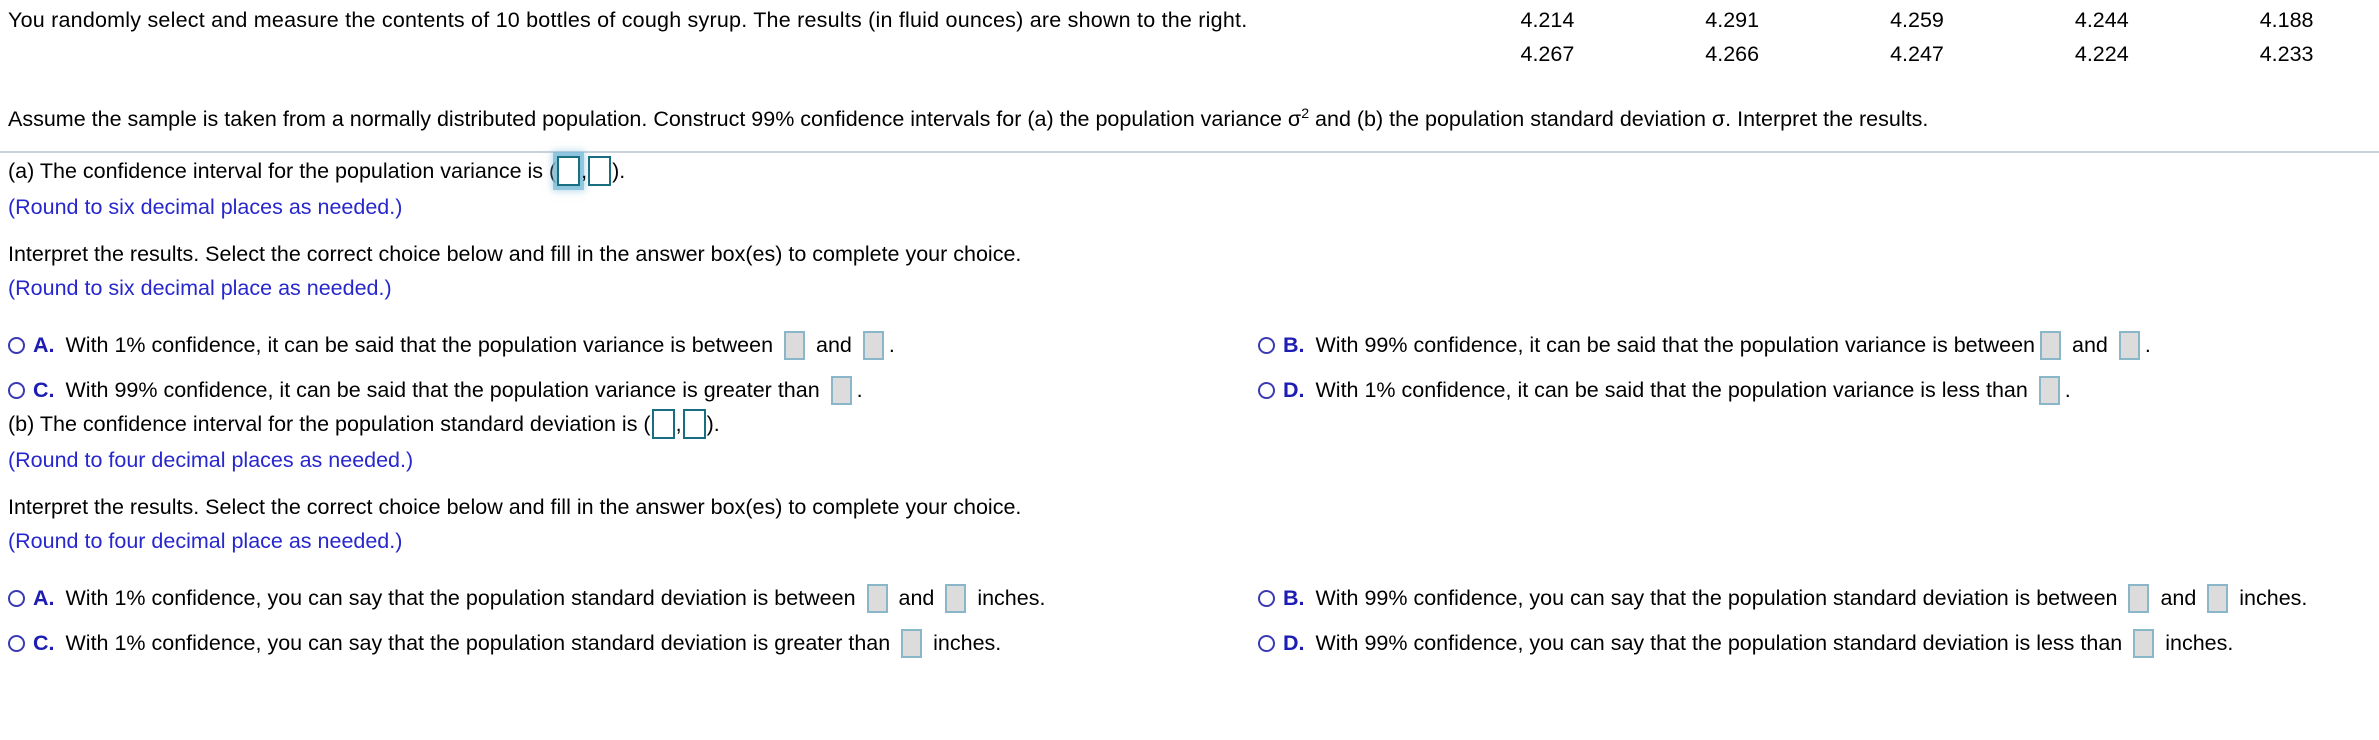 Image resolution: width=2379 pixels, height=740 pixels. I want to click on sample-value-cell: 4.247, so click(1917, 54).